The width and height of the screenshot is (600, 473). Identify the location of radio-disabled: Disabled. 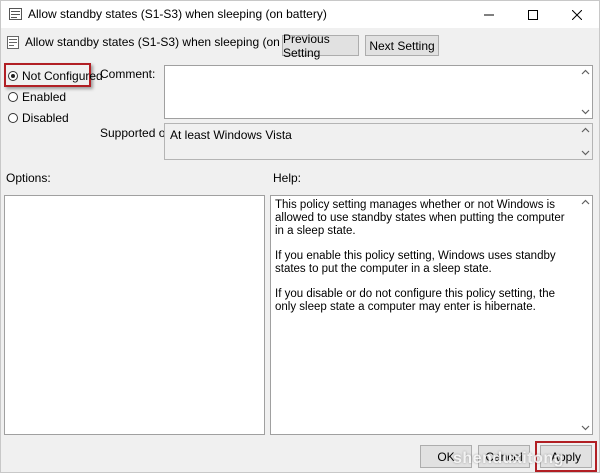
(38, 118).